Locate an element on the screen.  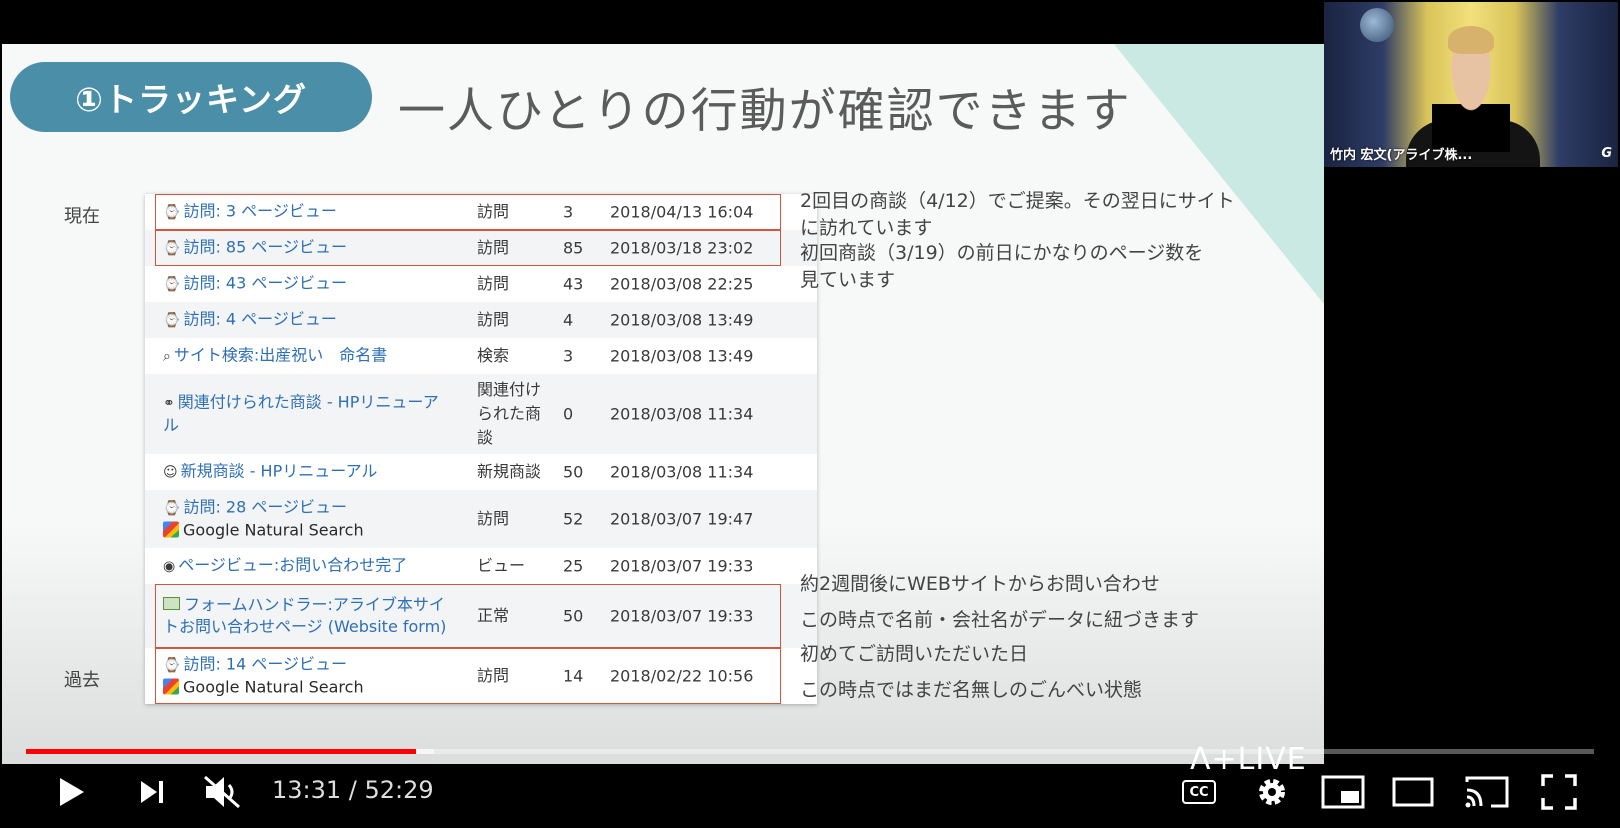
row-title-text: サイト検索:出産祝い 命名書 is located at coordinates (280, 355).